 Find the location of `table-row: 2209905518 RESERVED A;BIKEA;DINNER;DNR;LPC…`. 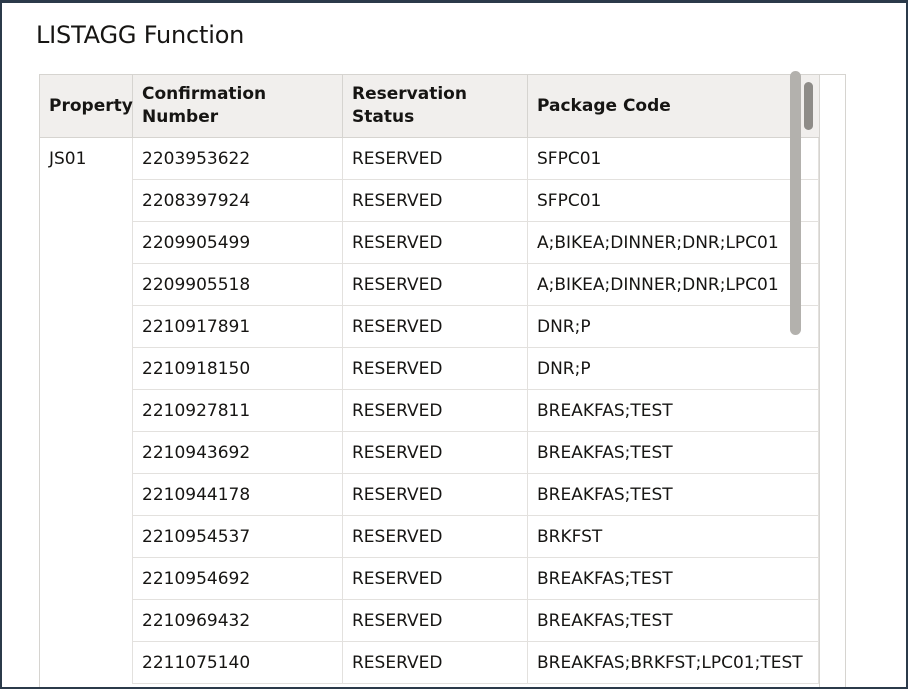

table-row: 2209905518 RESERVED A;BIKEA;DINNER;DNR;LPC… is located at coordinates (429, 285).